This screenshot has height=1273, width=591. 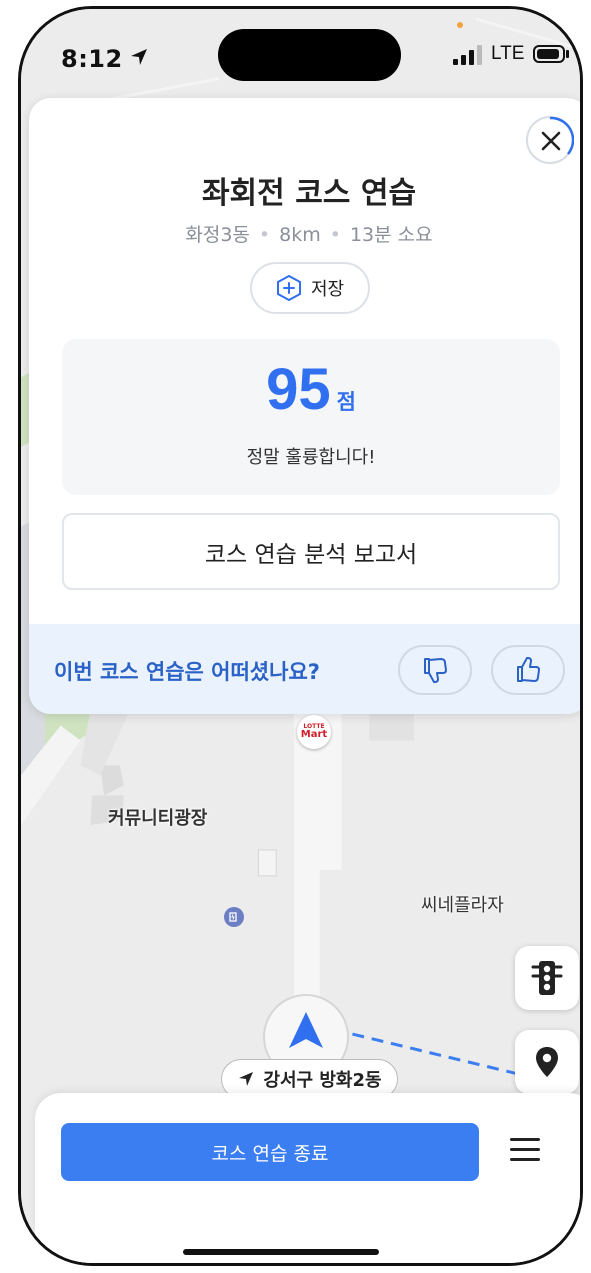 I want to click on close-icon, so click(x=551, y=141).